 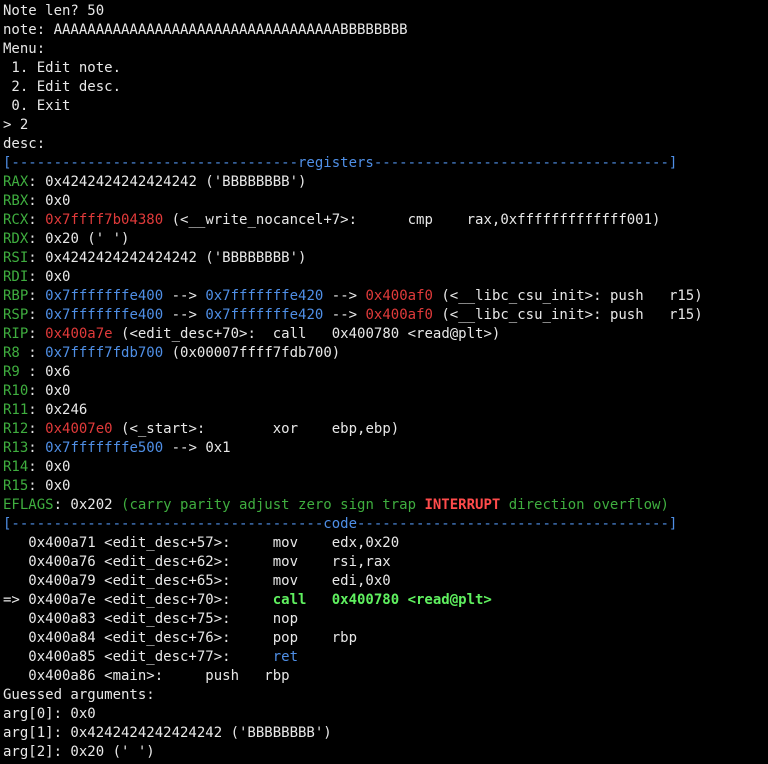 What do you see at coordinates (16, 277) in the screenshot?
I see `terminal-text-segment: RDI` at bounding box center [16, 277].